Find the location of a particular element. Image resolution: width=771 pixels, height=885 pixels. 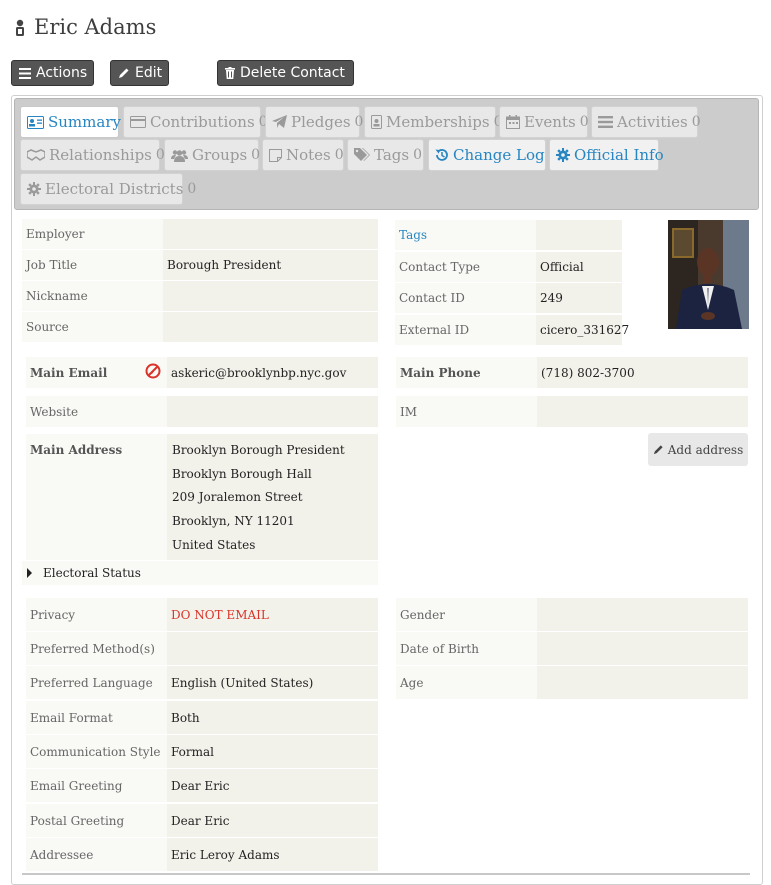

caret-right-icon is located at coordinates (29, 573).